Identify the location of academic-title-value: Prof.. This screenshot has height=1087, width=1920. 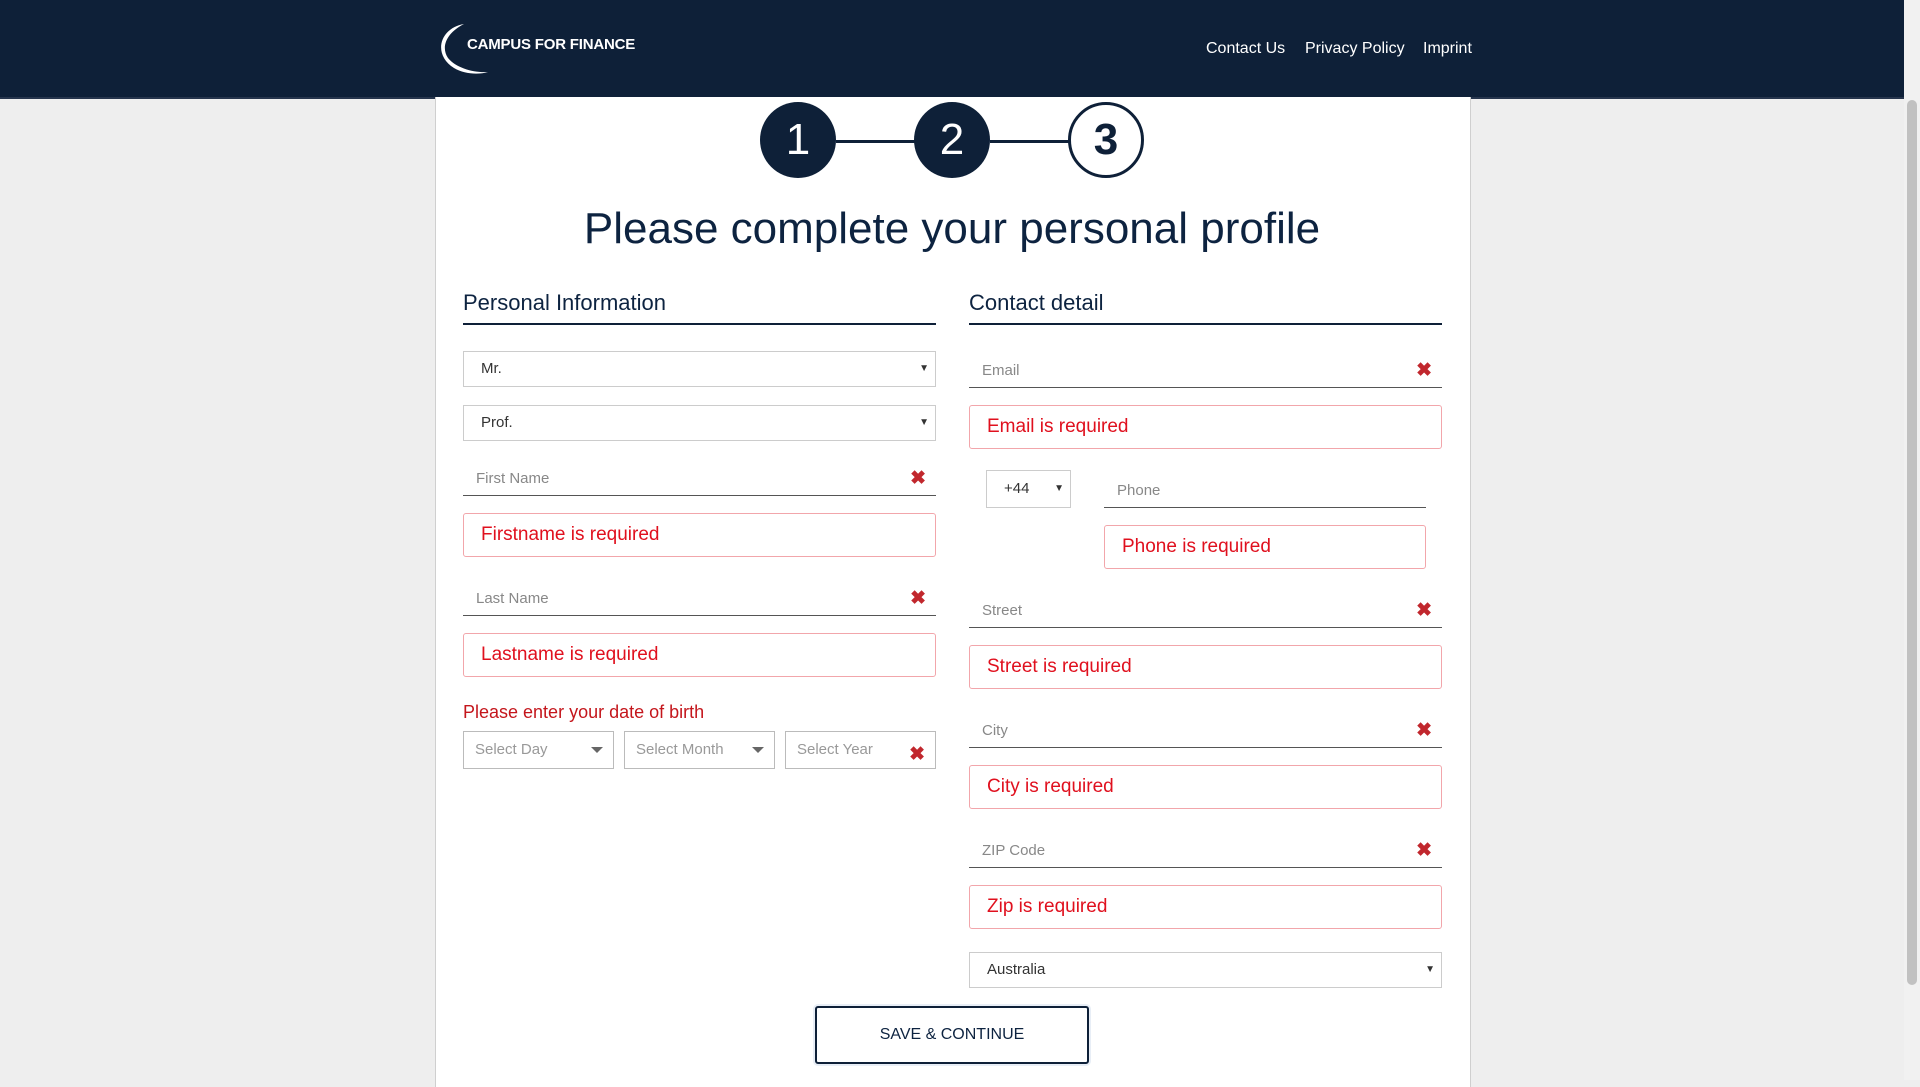
(497, 422).